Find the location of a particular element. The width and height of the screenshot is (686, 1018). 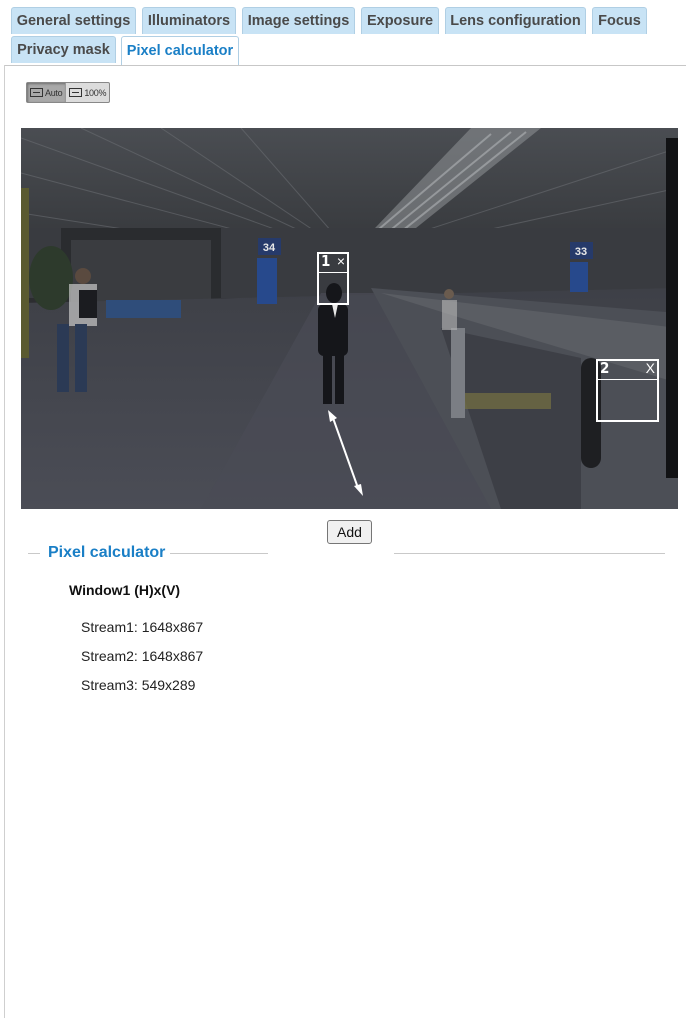

window-2-divider is located at coordinates (627, 379).